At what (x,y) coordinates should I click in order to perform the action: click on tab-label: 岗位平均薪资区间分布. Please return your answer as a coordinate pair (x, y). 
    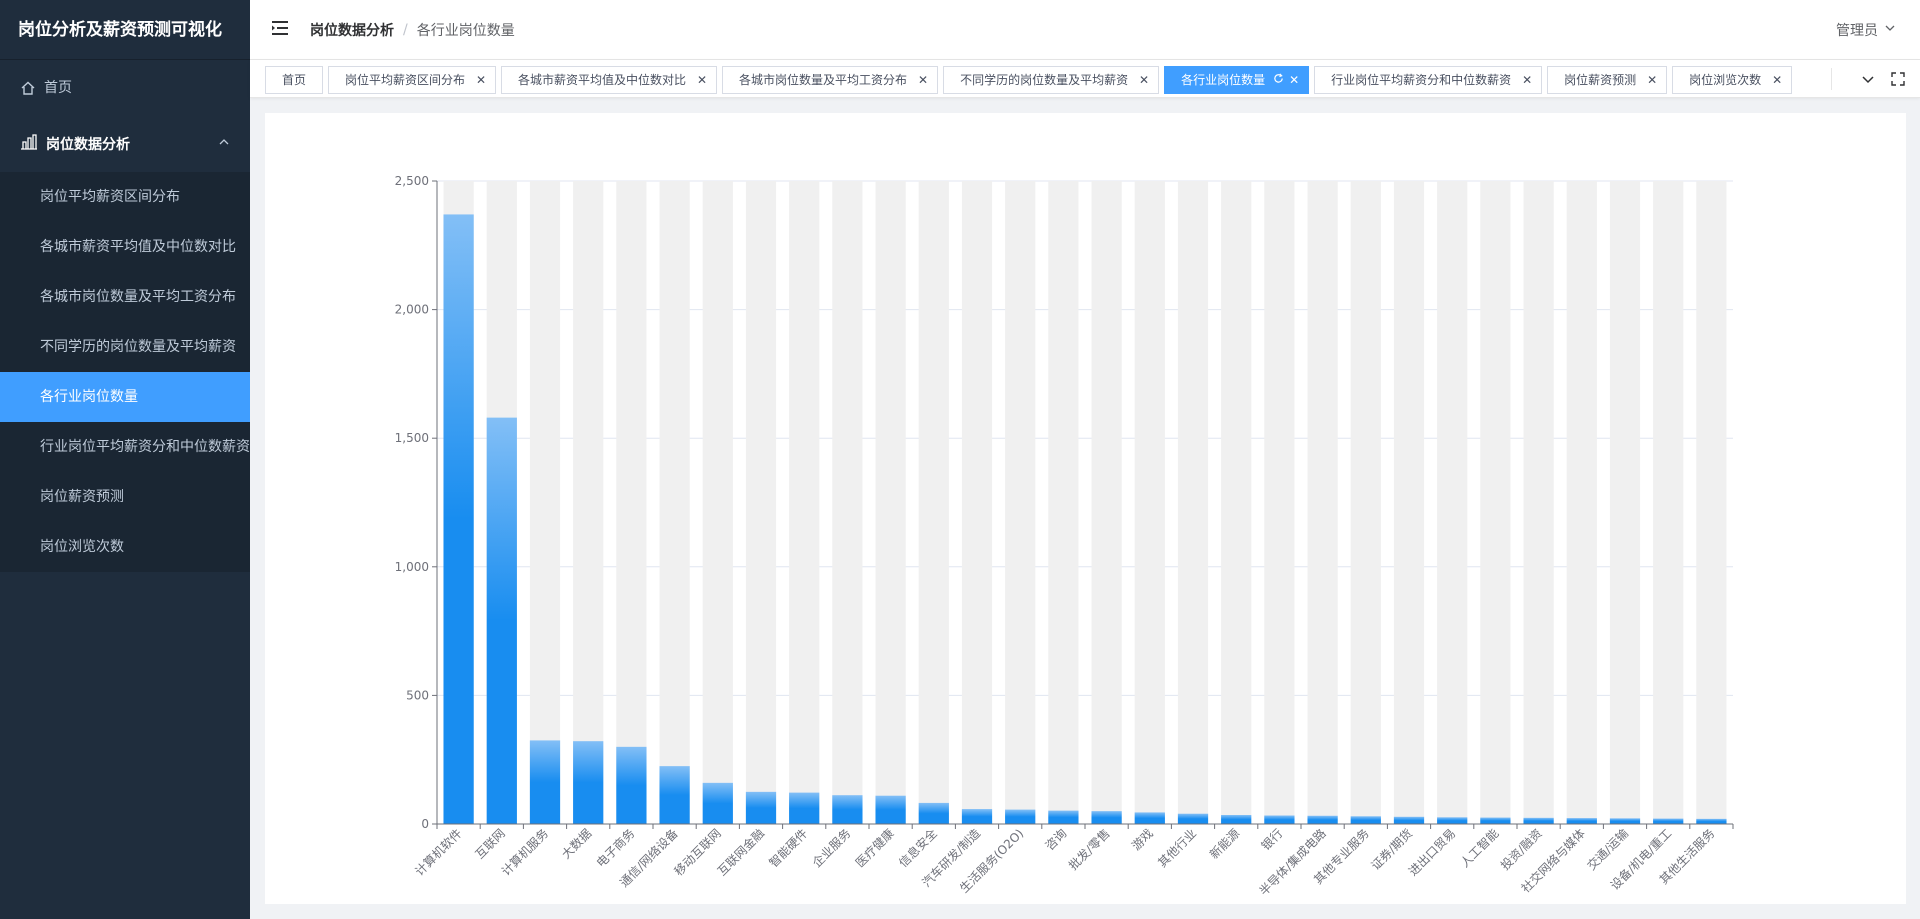
    Looking at the image, I should click on (405, 80).